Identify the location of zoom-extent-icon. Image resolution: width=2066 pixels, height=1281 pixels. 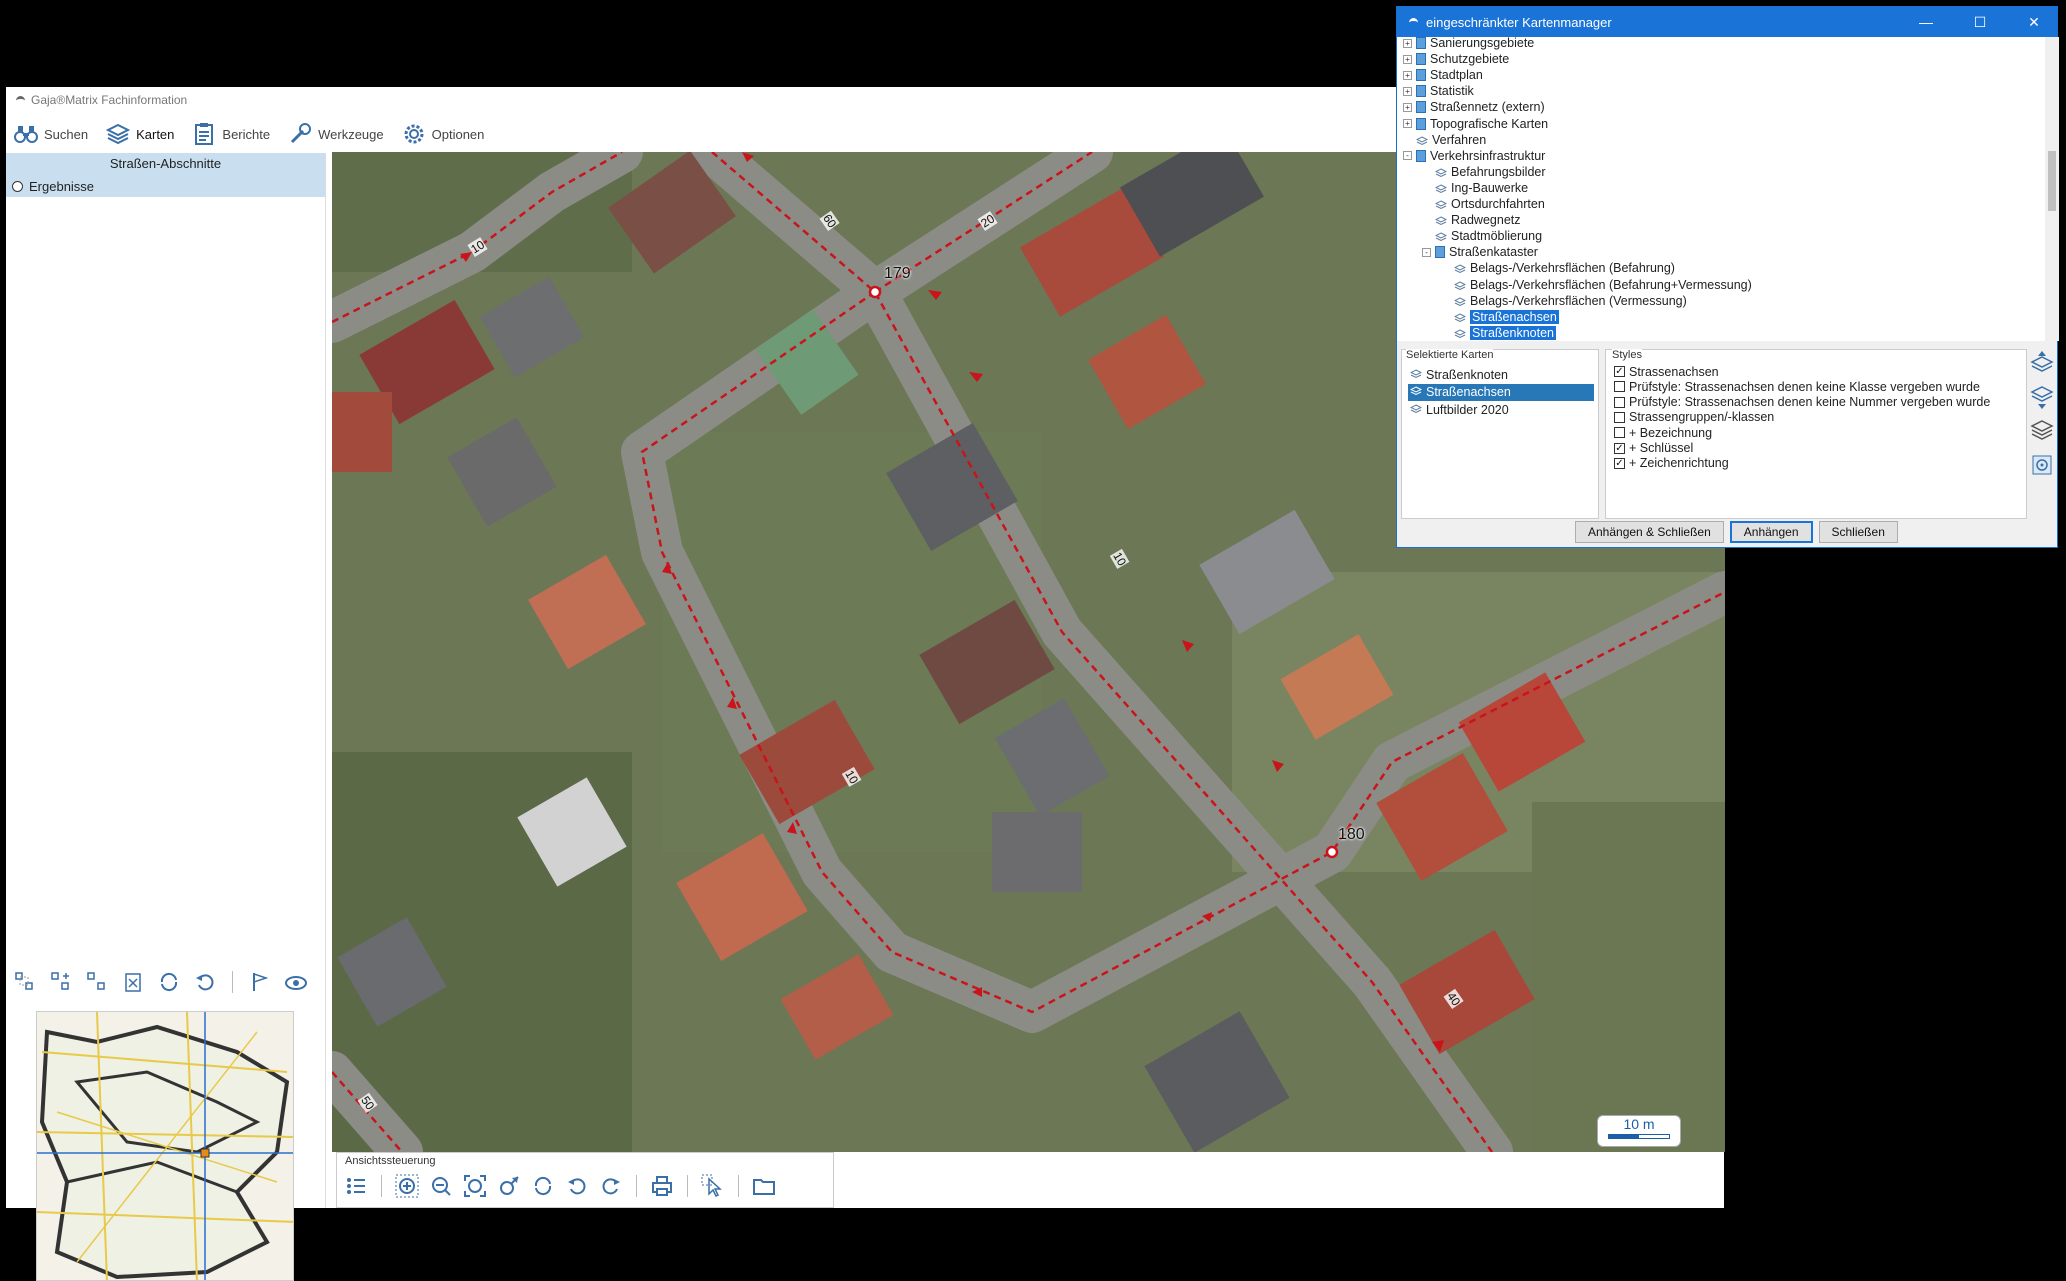
(475, 1186).